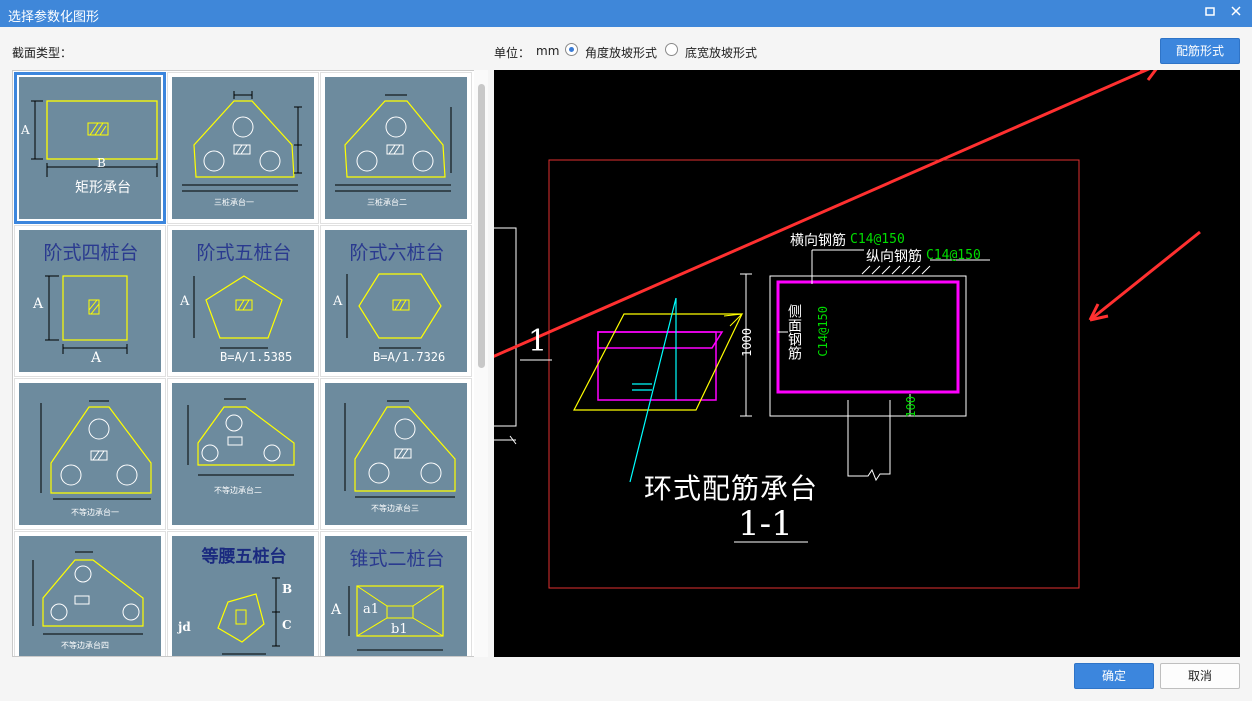 Image resolution: width=1252 pixels, height=701 pixels. I want to click on tile-image: 阶式四桩台 A A, so click(90, 301).